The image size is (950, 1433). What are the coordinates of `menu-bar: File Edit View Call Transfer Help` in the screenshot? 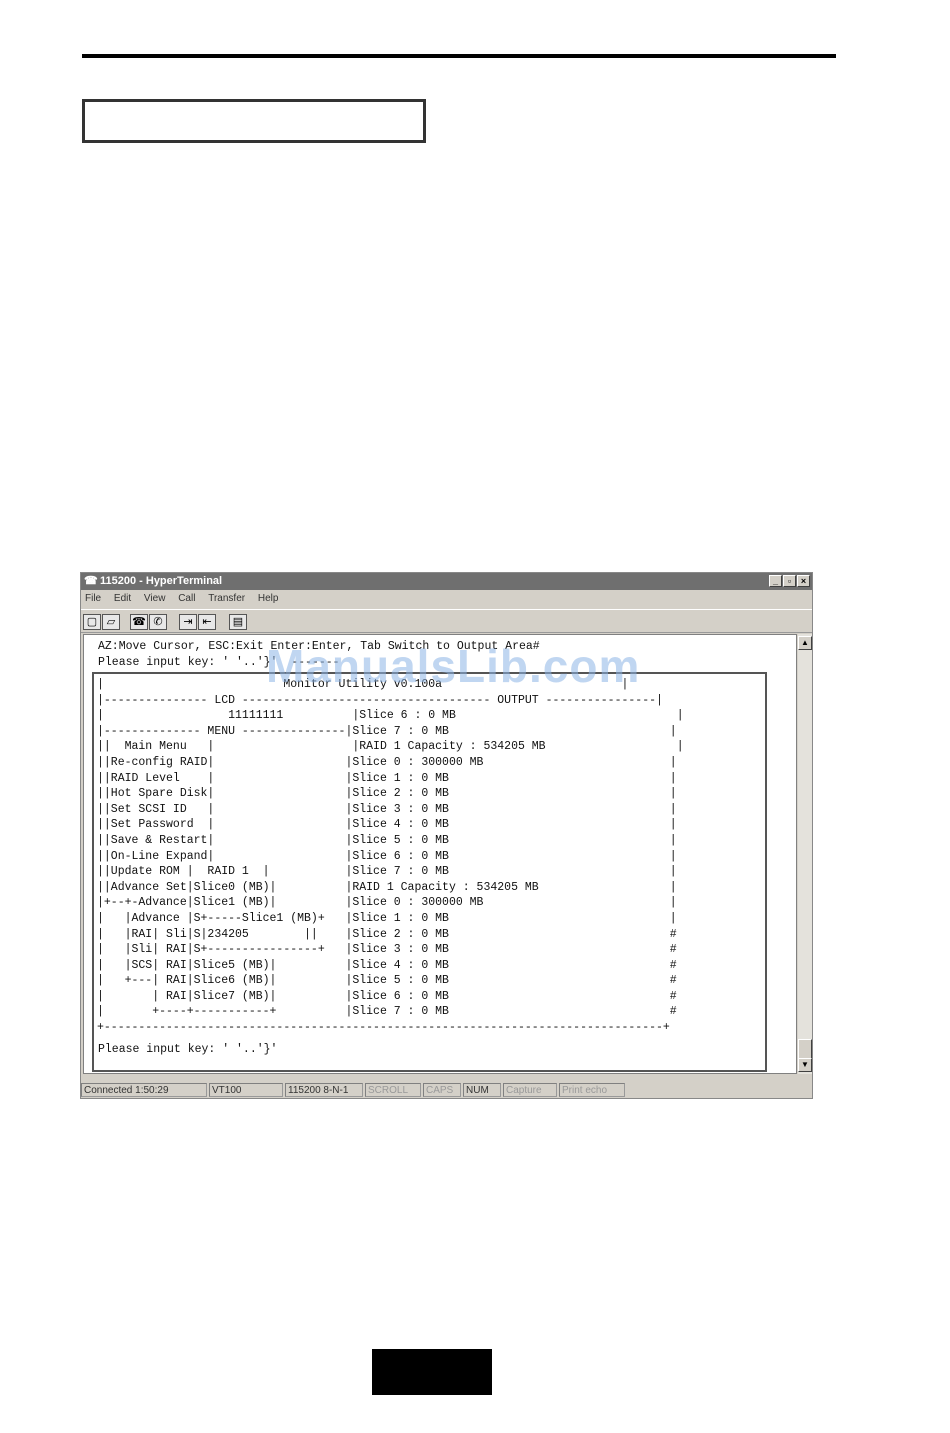 It's located at (446, 599).